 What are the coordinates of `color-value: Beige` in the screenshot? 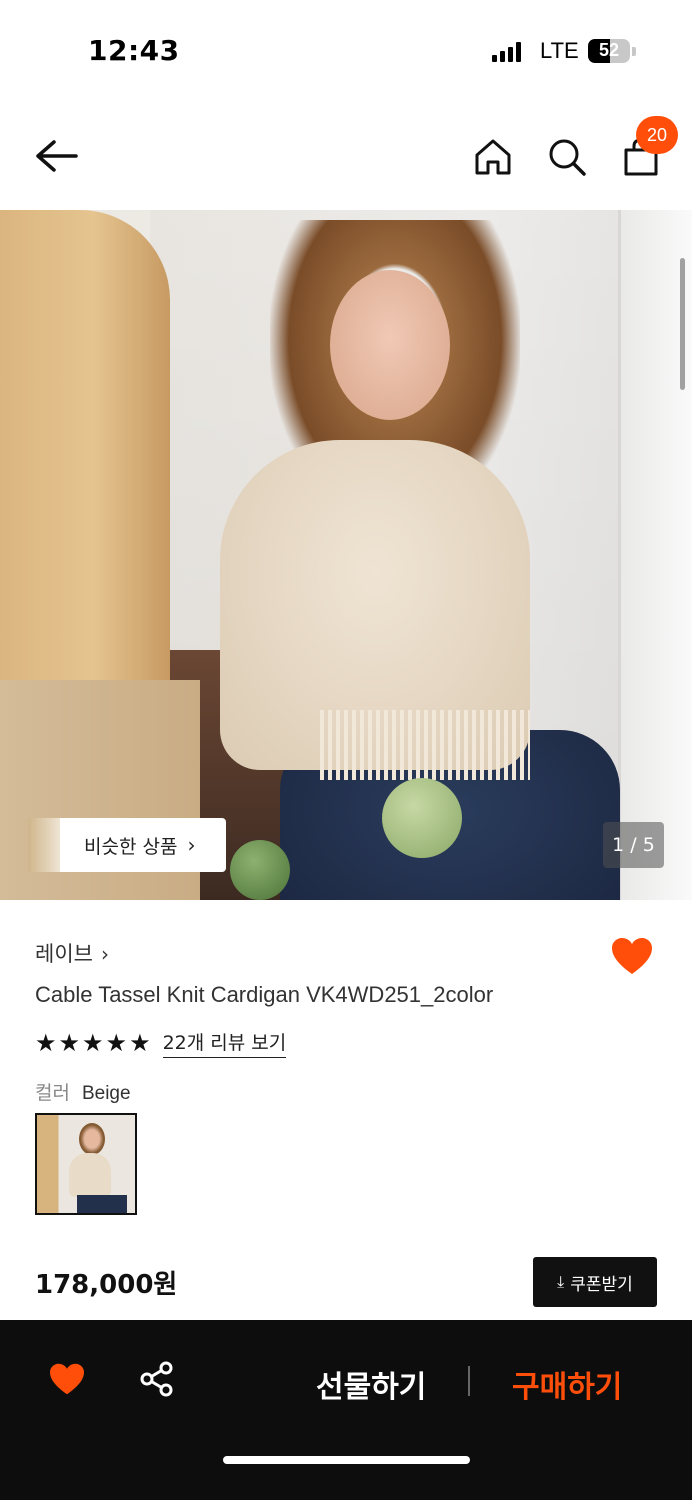 It's located at (106, 1093).